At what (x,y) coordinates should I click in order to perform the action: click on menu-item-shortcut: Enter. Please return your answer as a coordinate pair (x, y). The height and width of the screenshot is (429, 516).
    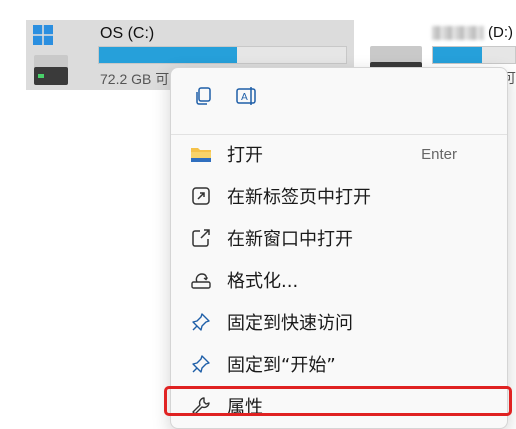
    Looking at the image, I should click on (439, 154).